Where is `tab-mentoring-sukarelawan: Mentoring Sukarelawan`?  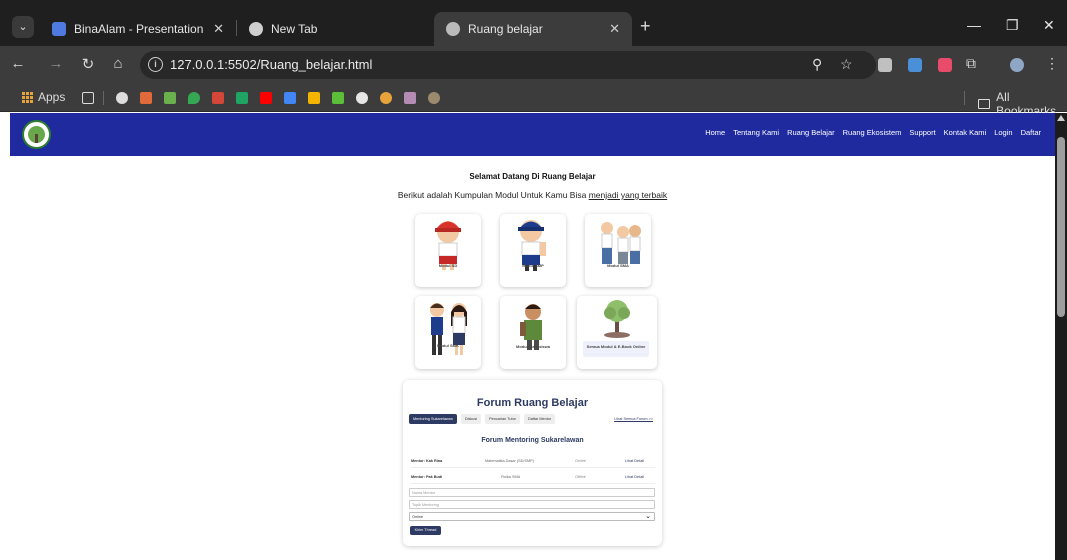 tab-mentoring-sukarelawan: Mentoring Sukarelawan is located at coordinates (433, 419).